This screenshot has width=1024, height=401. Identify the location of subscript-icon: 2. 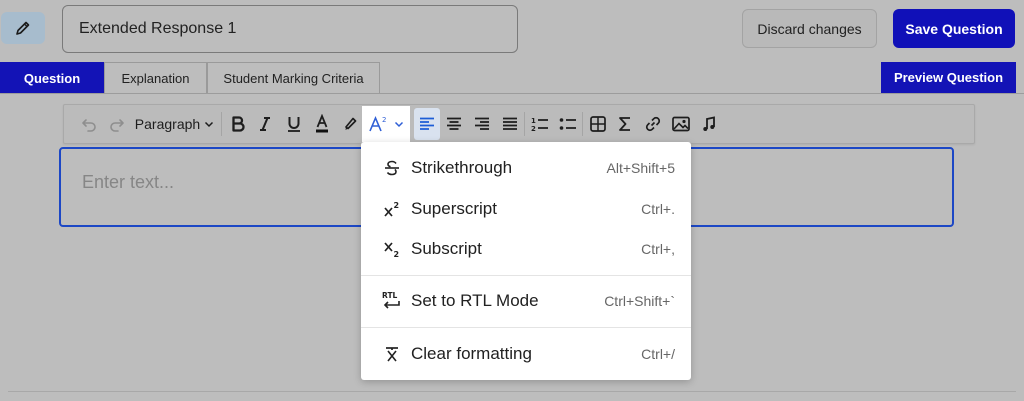
(392, 249).